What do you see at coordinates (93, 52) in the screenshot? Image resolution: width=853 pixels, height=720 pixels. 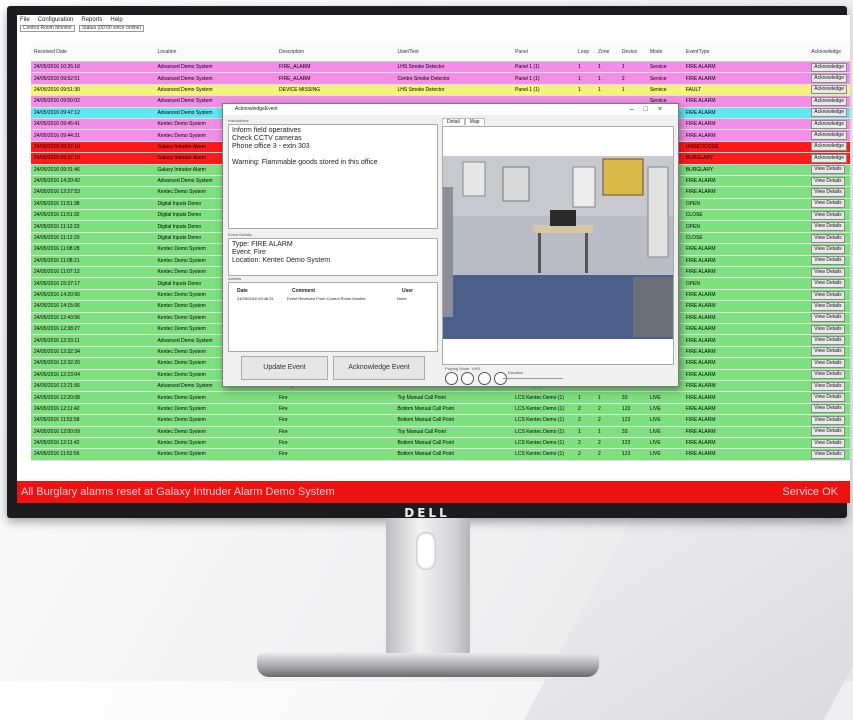 I see `col-received-date: Received Date` at bounding box center [93, 52].